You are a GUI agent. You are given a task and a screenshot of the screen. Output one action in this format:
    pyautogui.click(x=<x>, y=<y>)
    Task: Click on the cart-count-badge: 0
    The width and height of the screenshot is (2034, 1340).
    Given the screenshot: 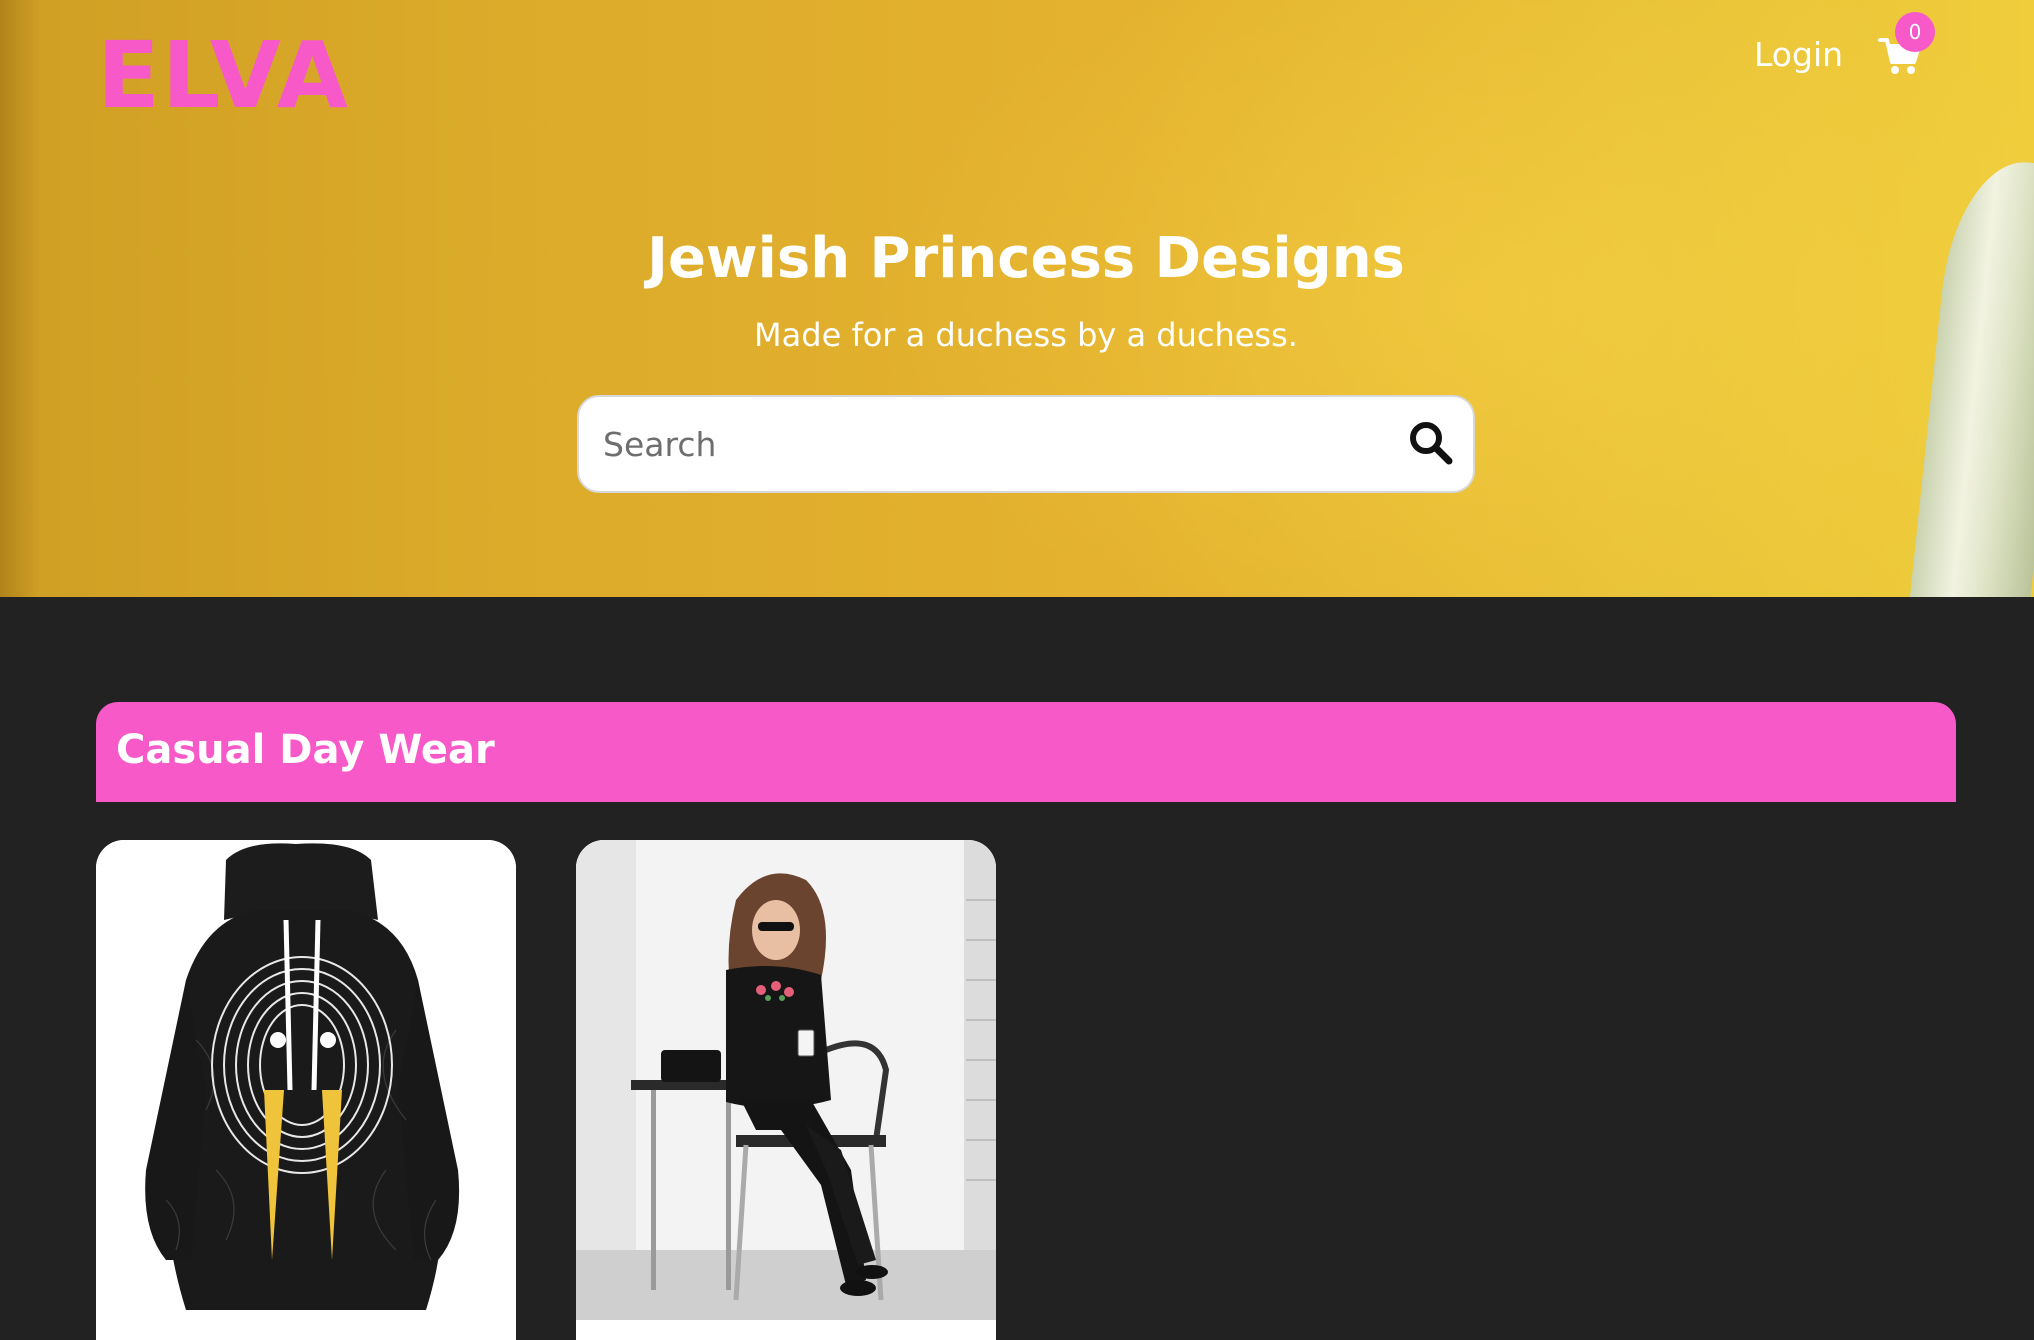 What is the action you would take?
    pyautogui.click(x=1915, y=32)
    